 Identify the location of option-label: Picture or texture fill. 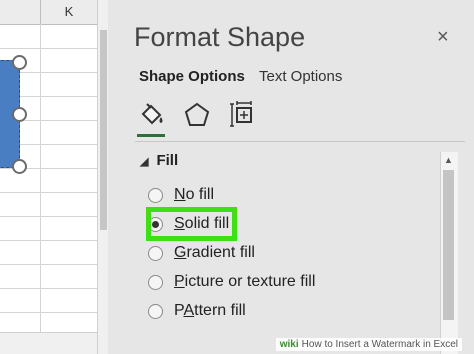
(245, 281).